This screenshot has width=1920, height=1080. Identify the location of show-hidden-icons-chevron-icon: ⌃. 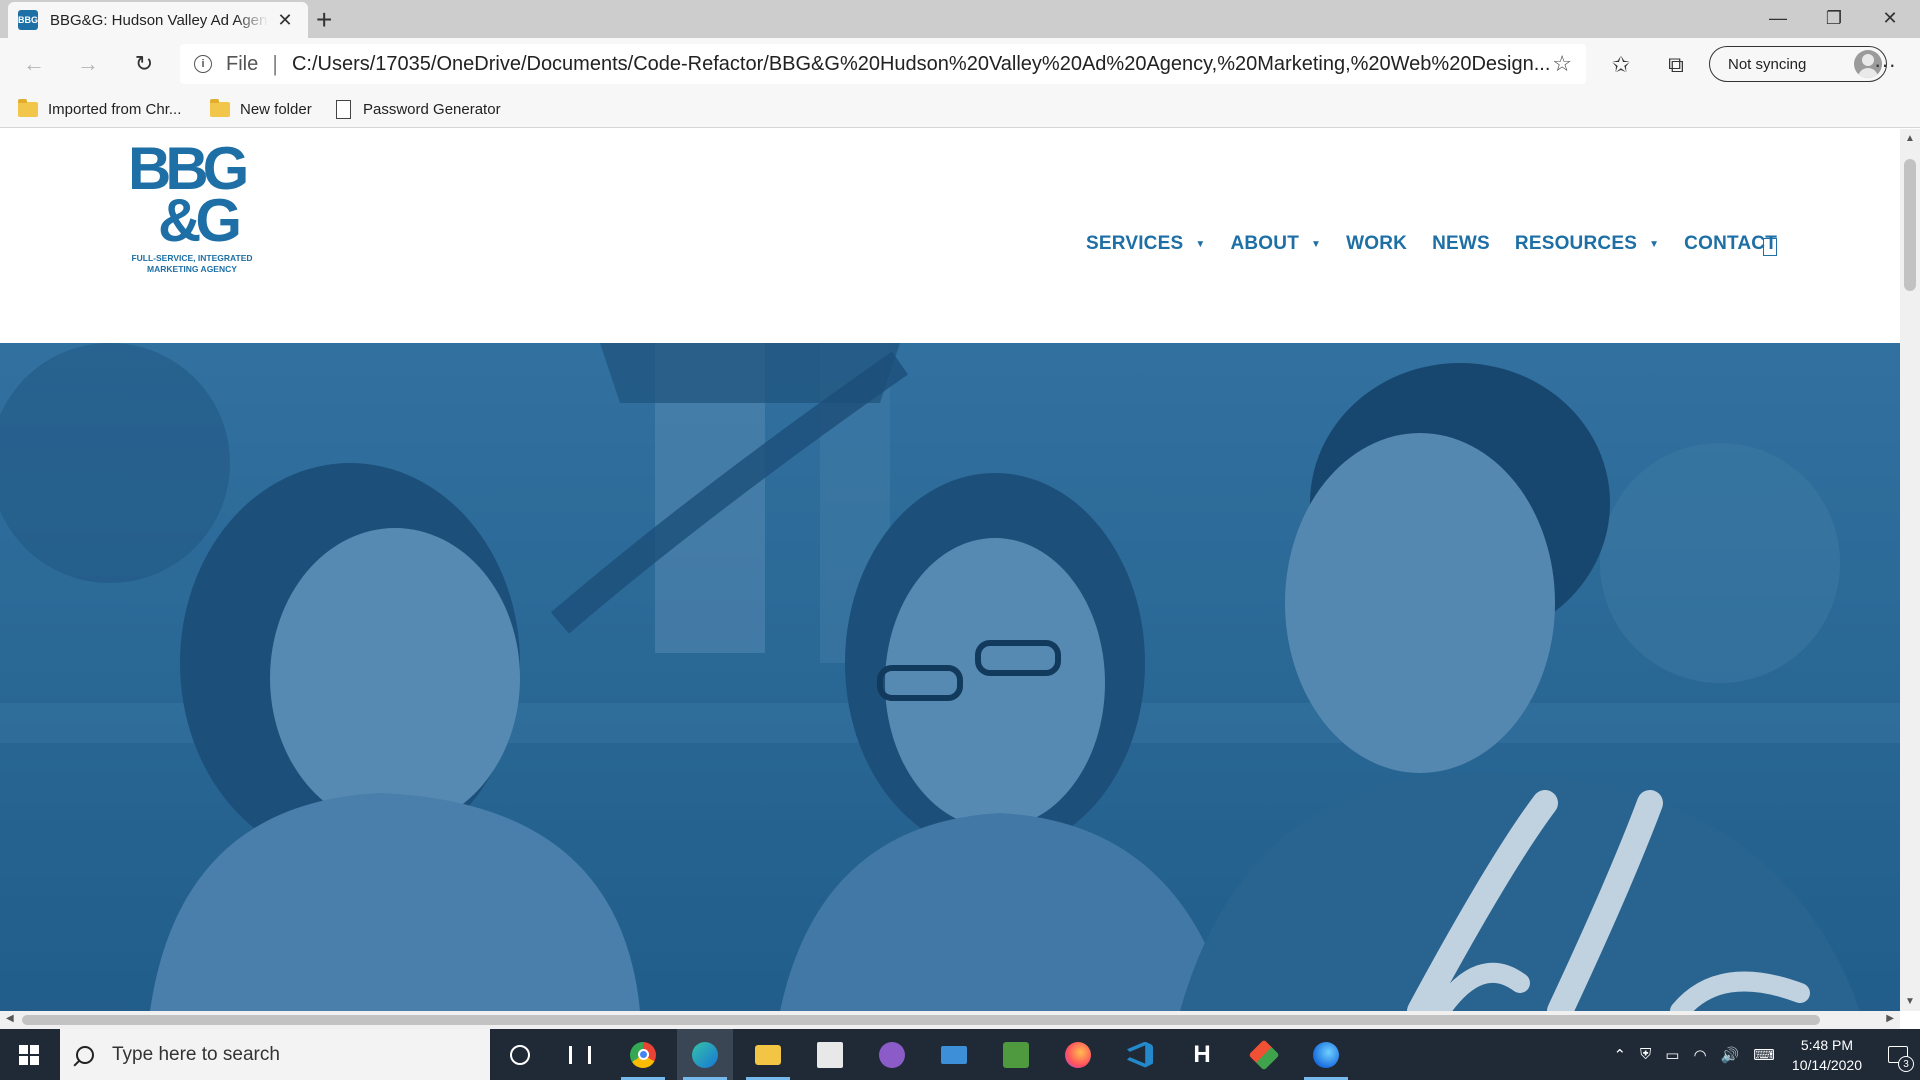
(1619, 1055).